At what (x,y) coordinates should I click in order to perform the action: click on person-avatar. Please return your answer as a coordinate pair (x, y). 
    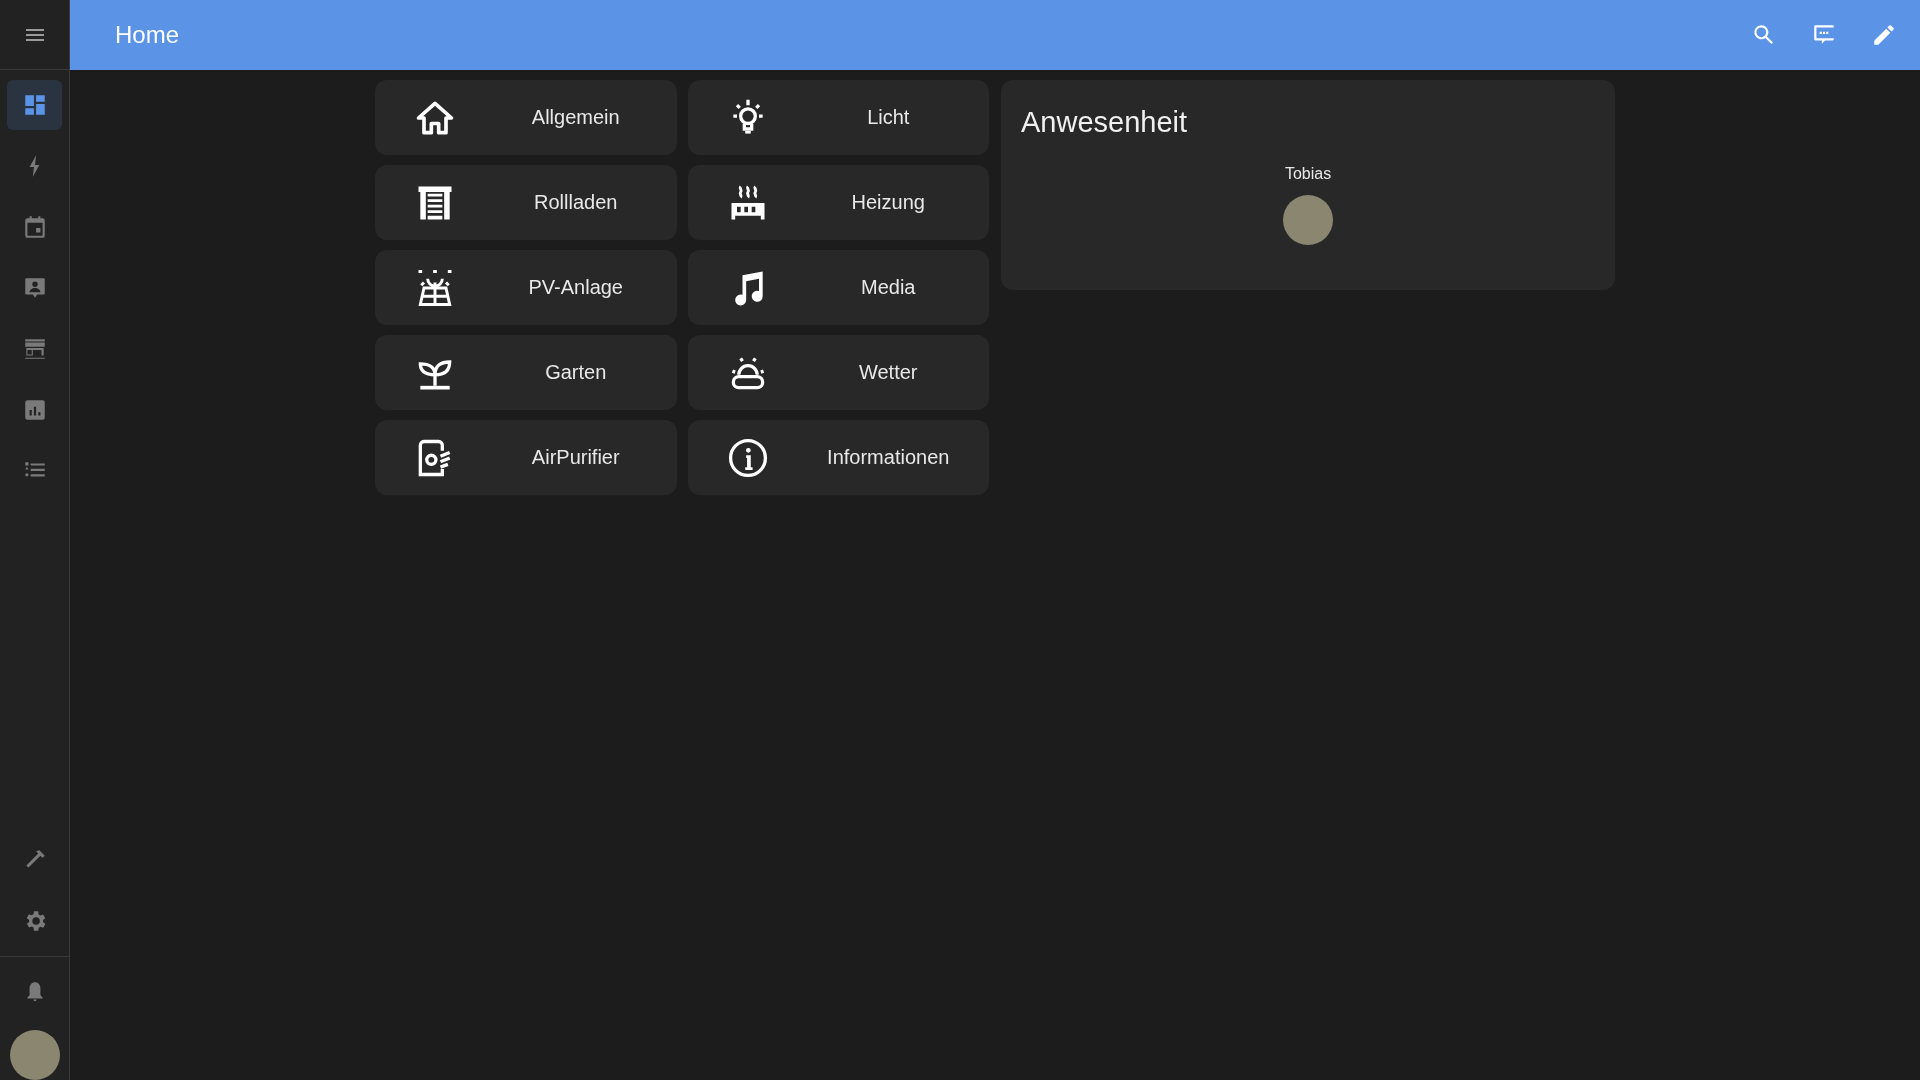
    Looking at the image, I should click on (1308, 220).